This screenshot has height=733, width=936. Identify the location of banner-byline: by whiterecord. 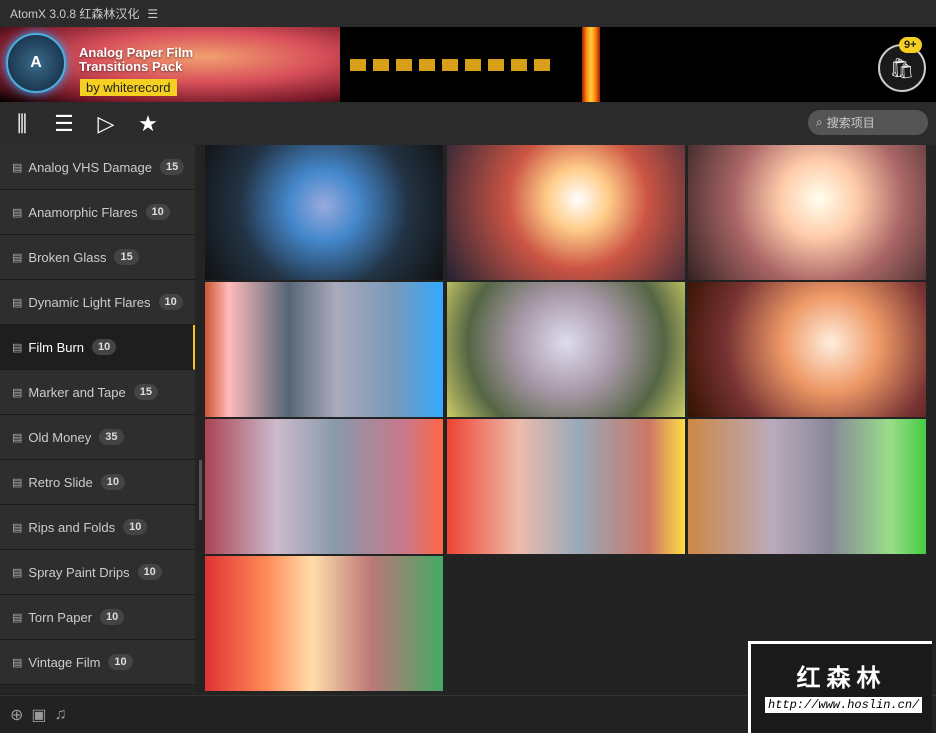
(128, 87).